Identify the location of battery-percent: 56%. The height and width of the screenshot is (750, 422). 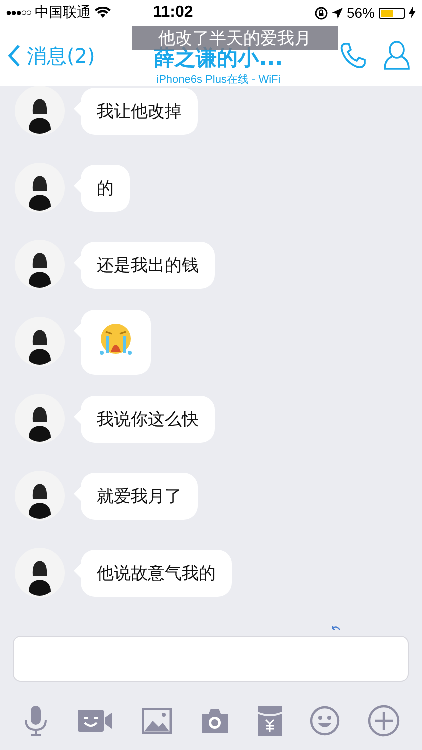
(360, 13).